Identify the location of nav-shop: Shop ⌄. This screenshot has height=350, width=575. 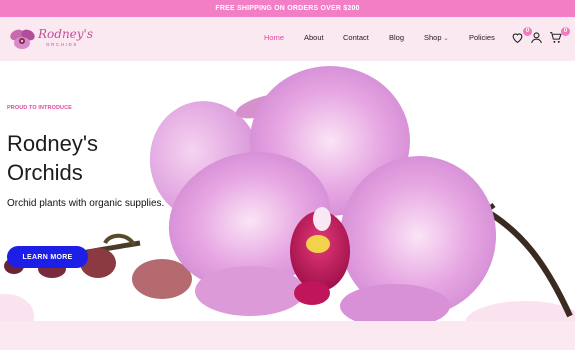
(436, 37).